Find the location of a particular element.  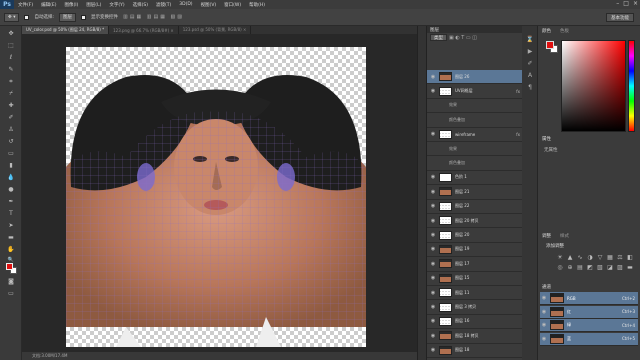

invert-icon: ◩ is located at coordinates (590, 268).